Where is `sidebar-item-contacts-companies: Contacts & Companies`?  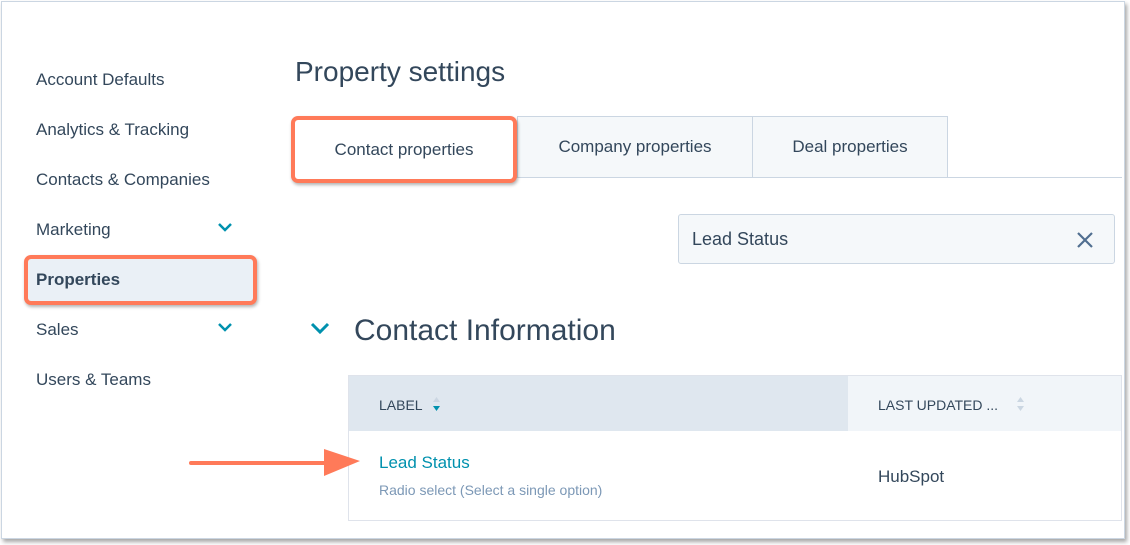
sidebar-item-contacts-companies: Contacts & Companies is located at coordinates (146, 180).